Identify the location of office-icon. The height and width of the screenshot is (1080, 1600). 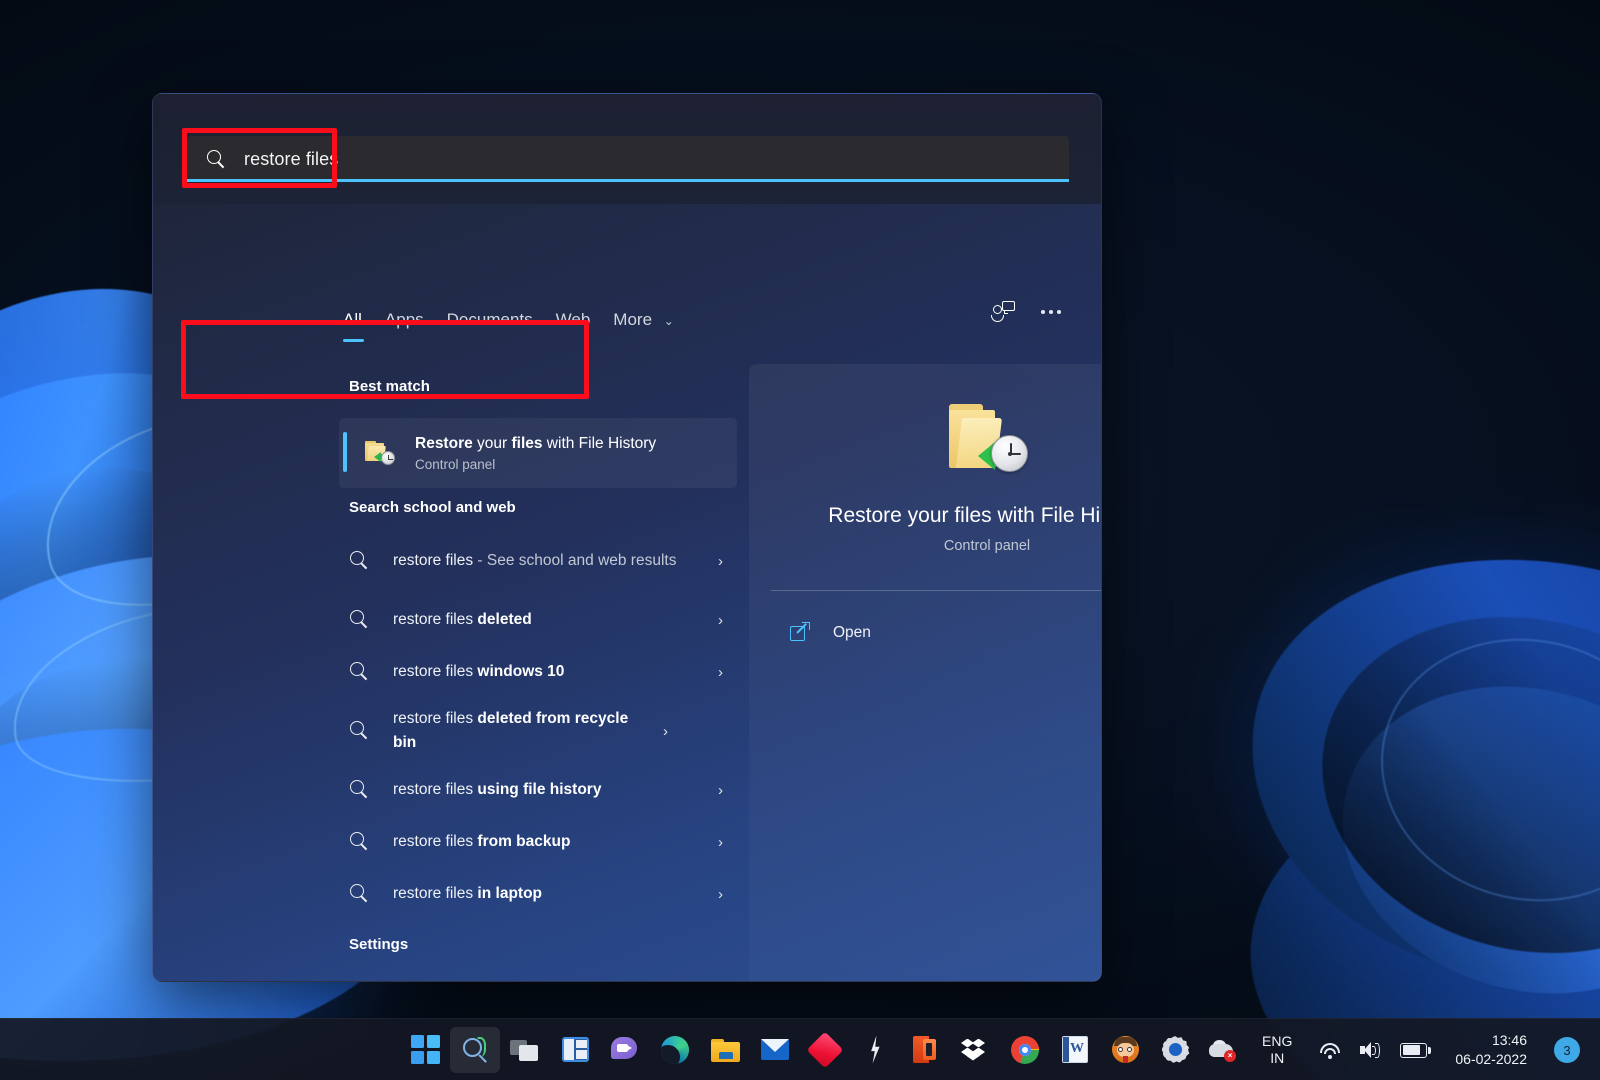
(925, 1049).